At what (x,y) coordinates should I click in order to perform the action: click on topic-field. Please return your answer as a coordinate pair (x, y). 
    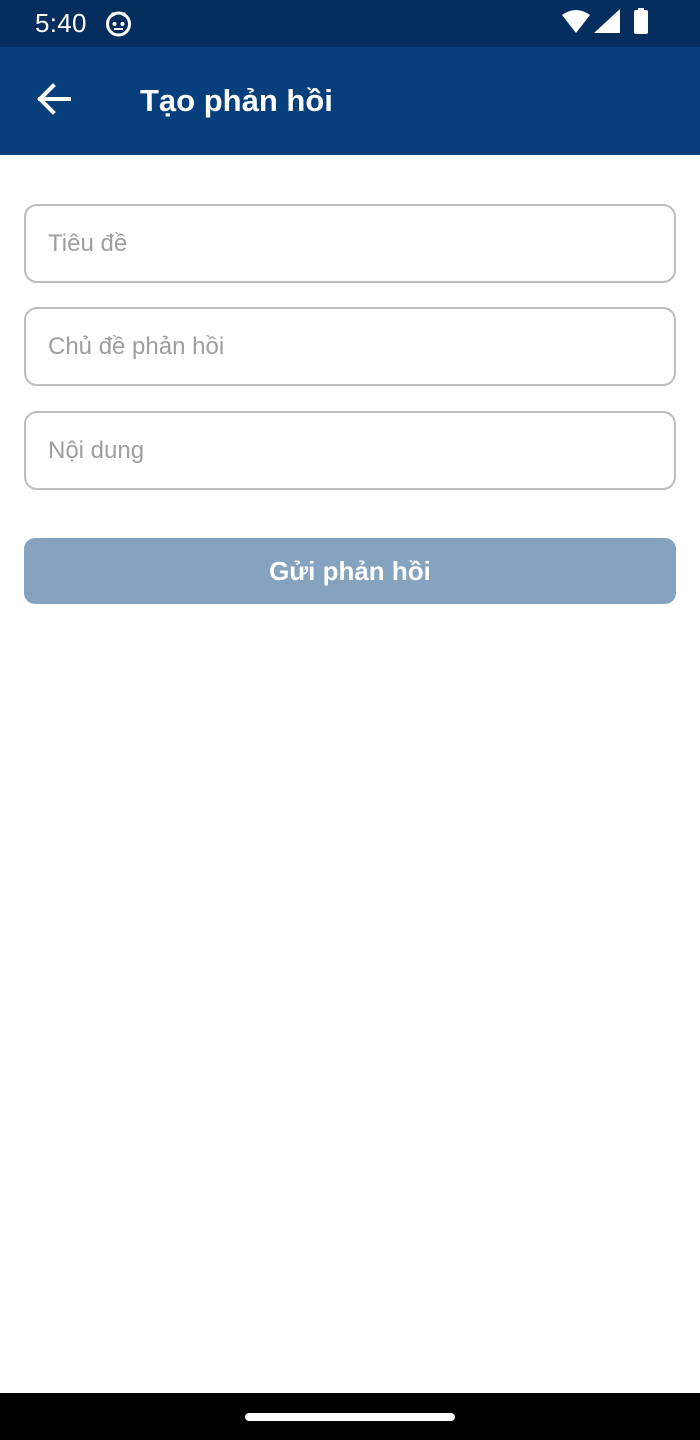
    Looking at the image, I should click on (350, 346).